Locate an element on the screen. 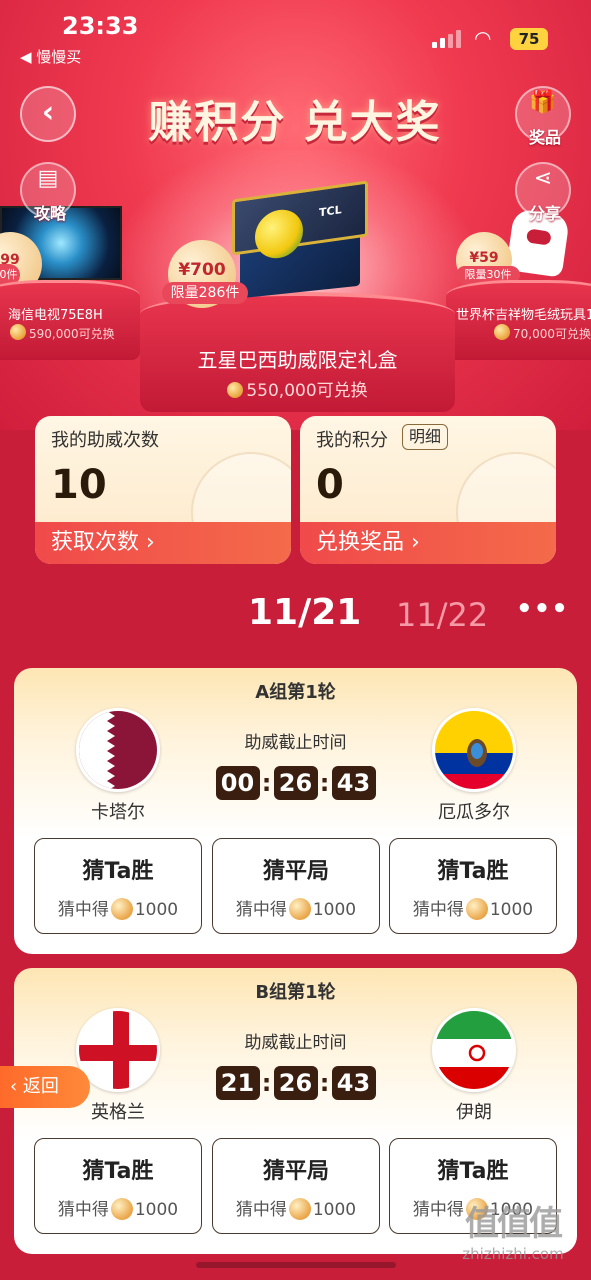 The image size is (591, 1280). countdown-timer: 00:26:43 is located at coordinates (295, 783).